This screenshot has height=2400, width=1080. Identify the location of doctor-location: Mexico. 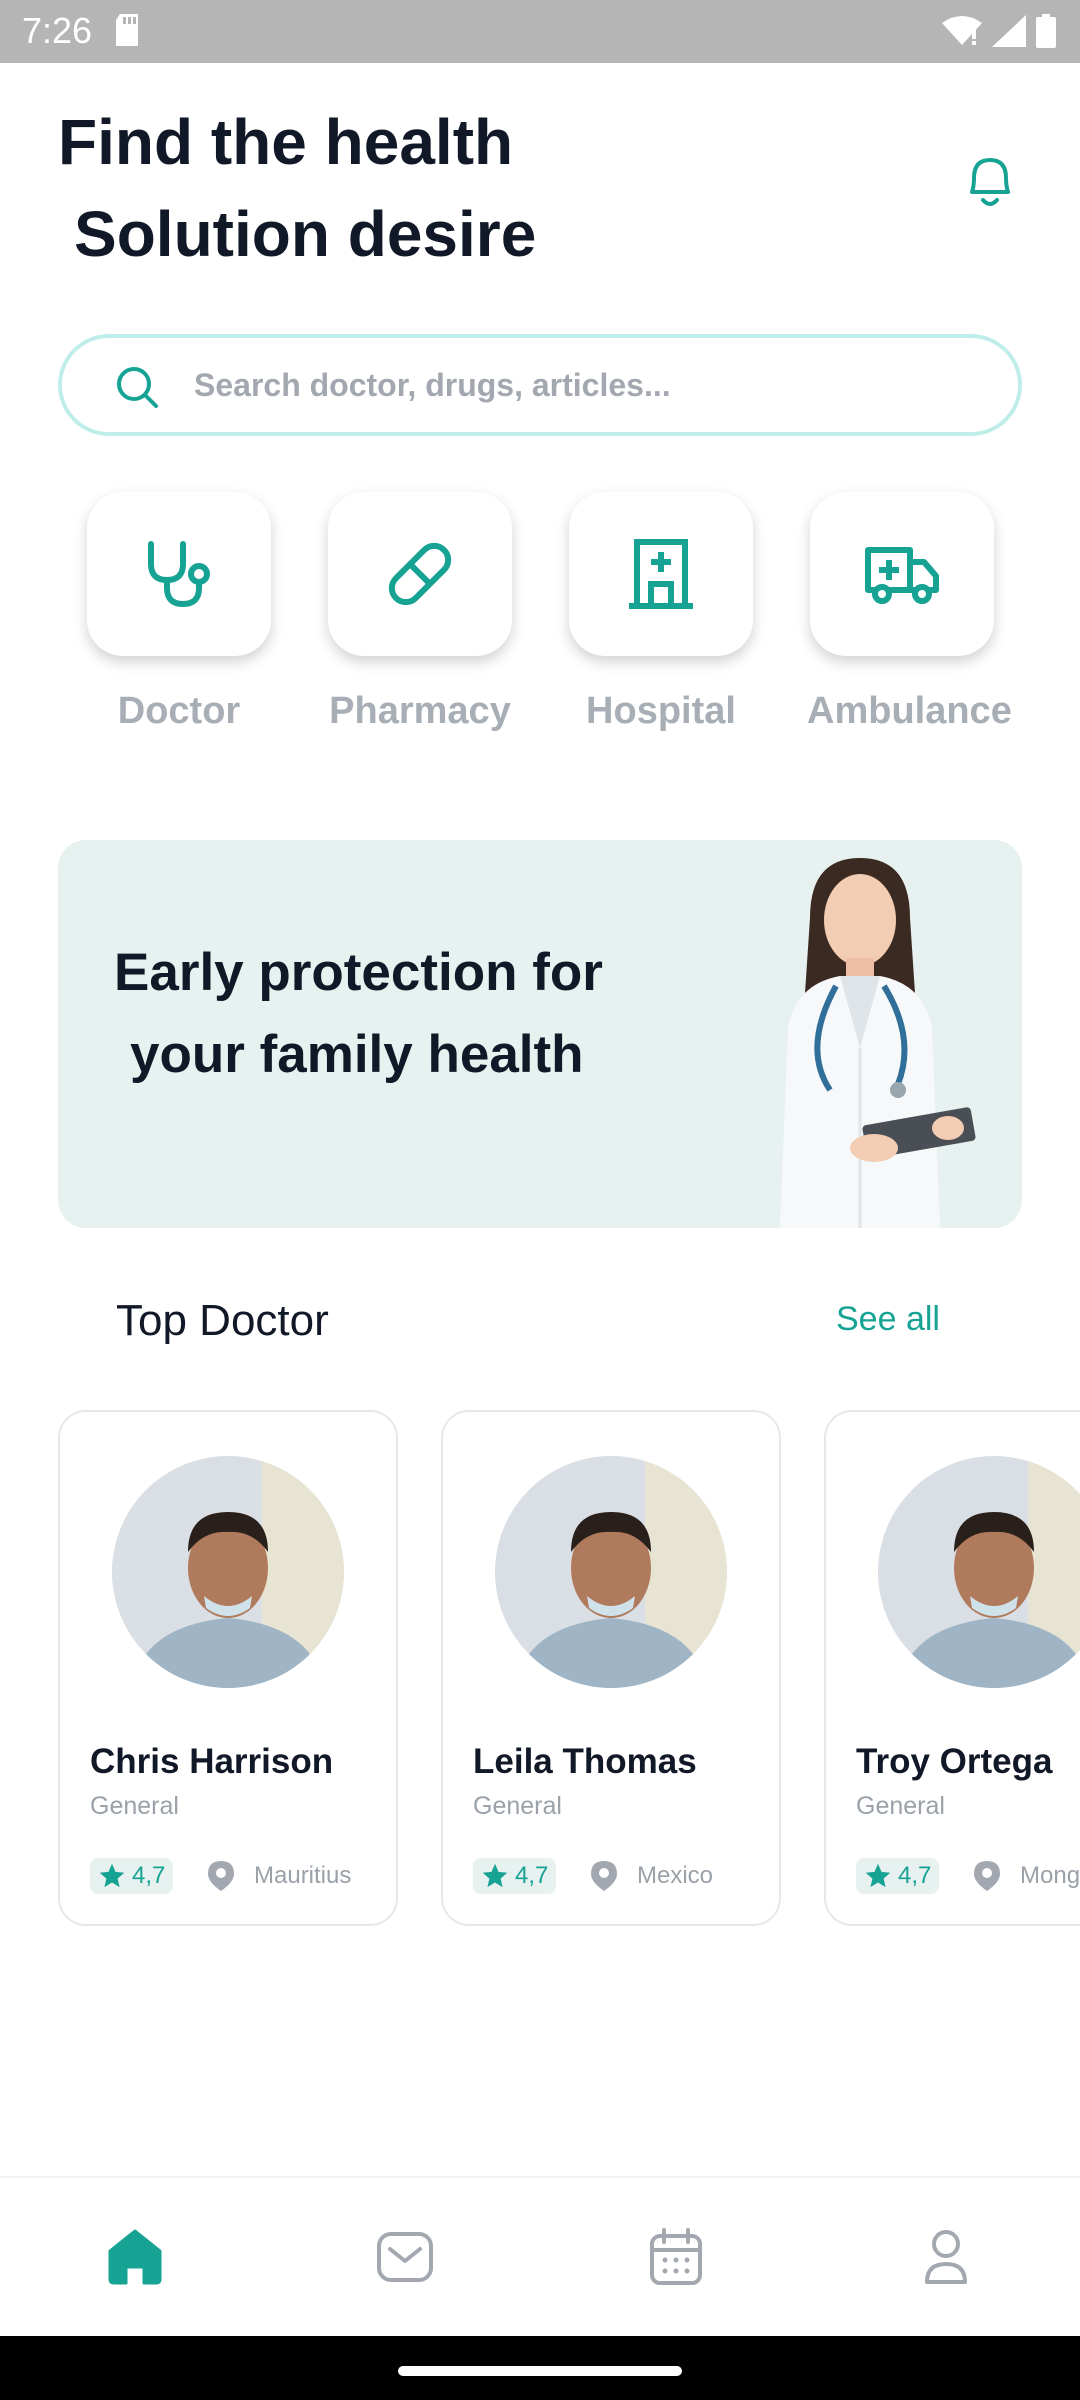
(652, 1876).